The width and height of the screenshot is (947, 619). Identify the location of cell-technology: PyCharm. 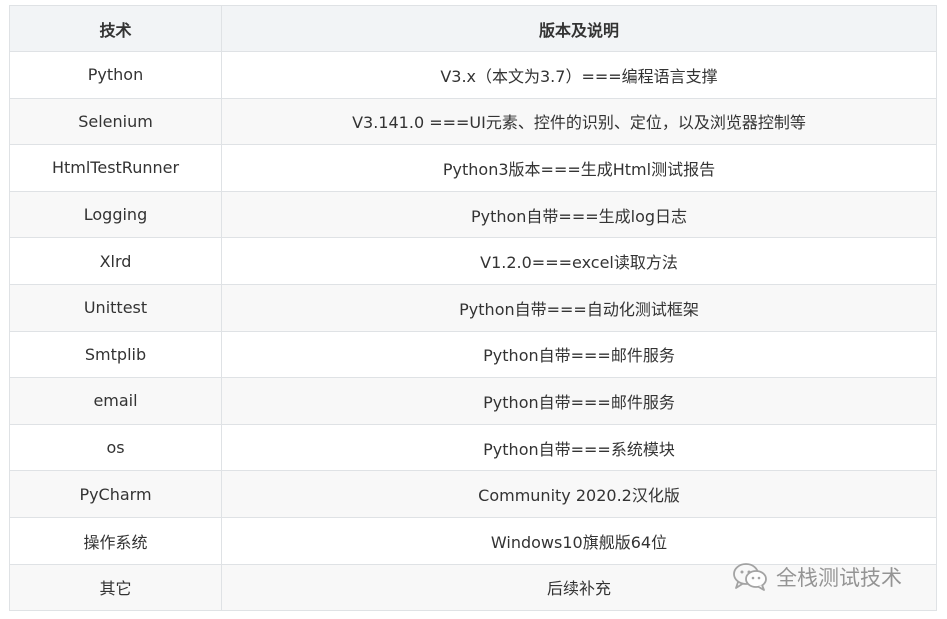
(115, 494).